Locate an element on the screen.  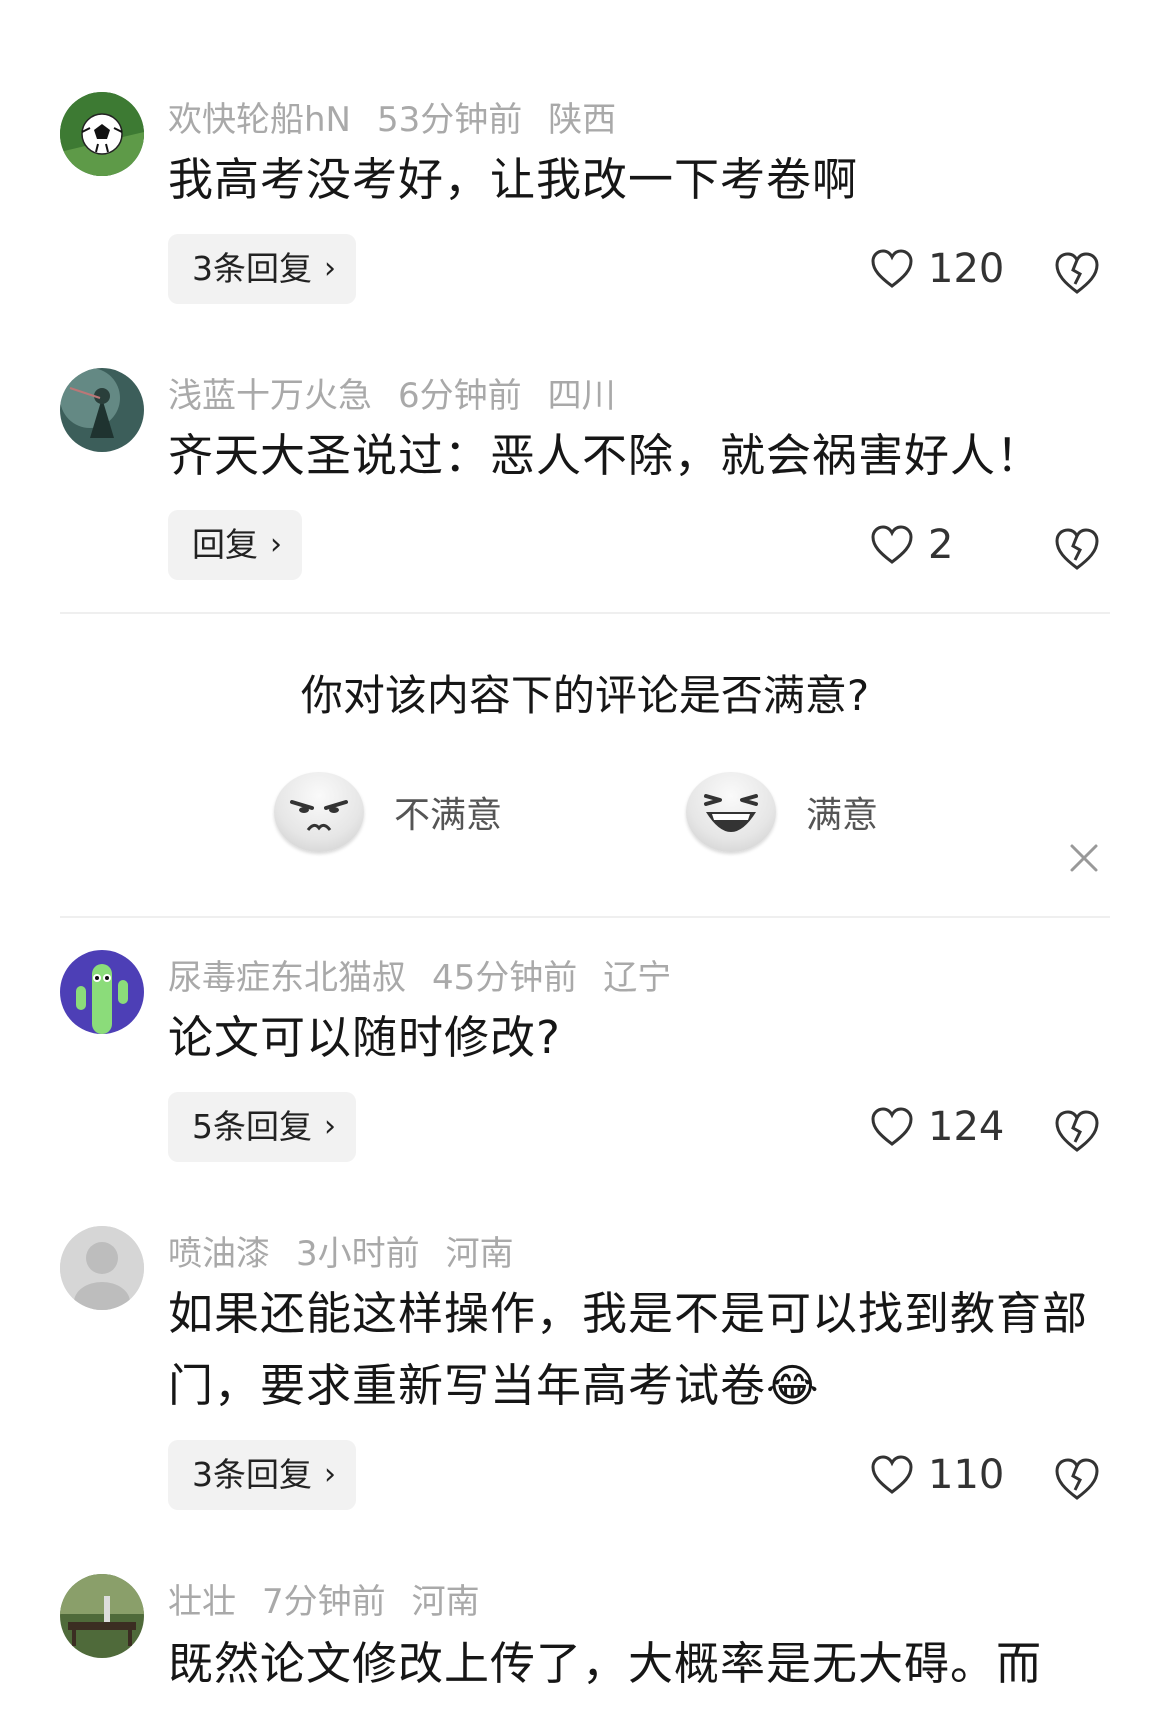
comment-text: 如果还能这样操作，我是不是可以找到教育部门，要求重新写当年高考试卷😂 is located at coordinates (633, 1350).